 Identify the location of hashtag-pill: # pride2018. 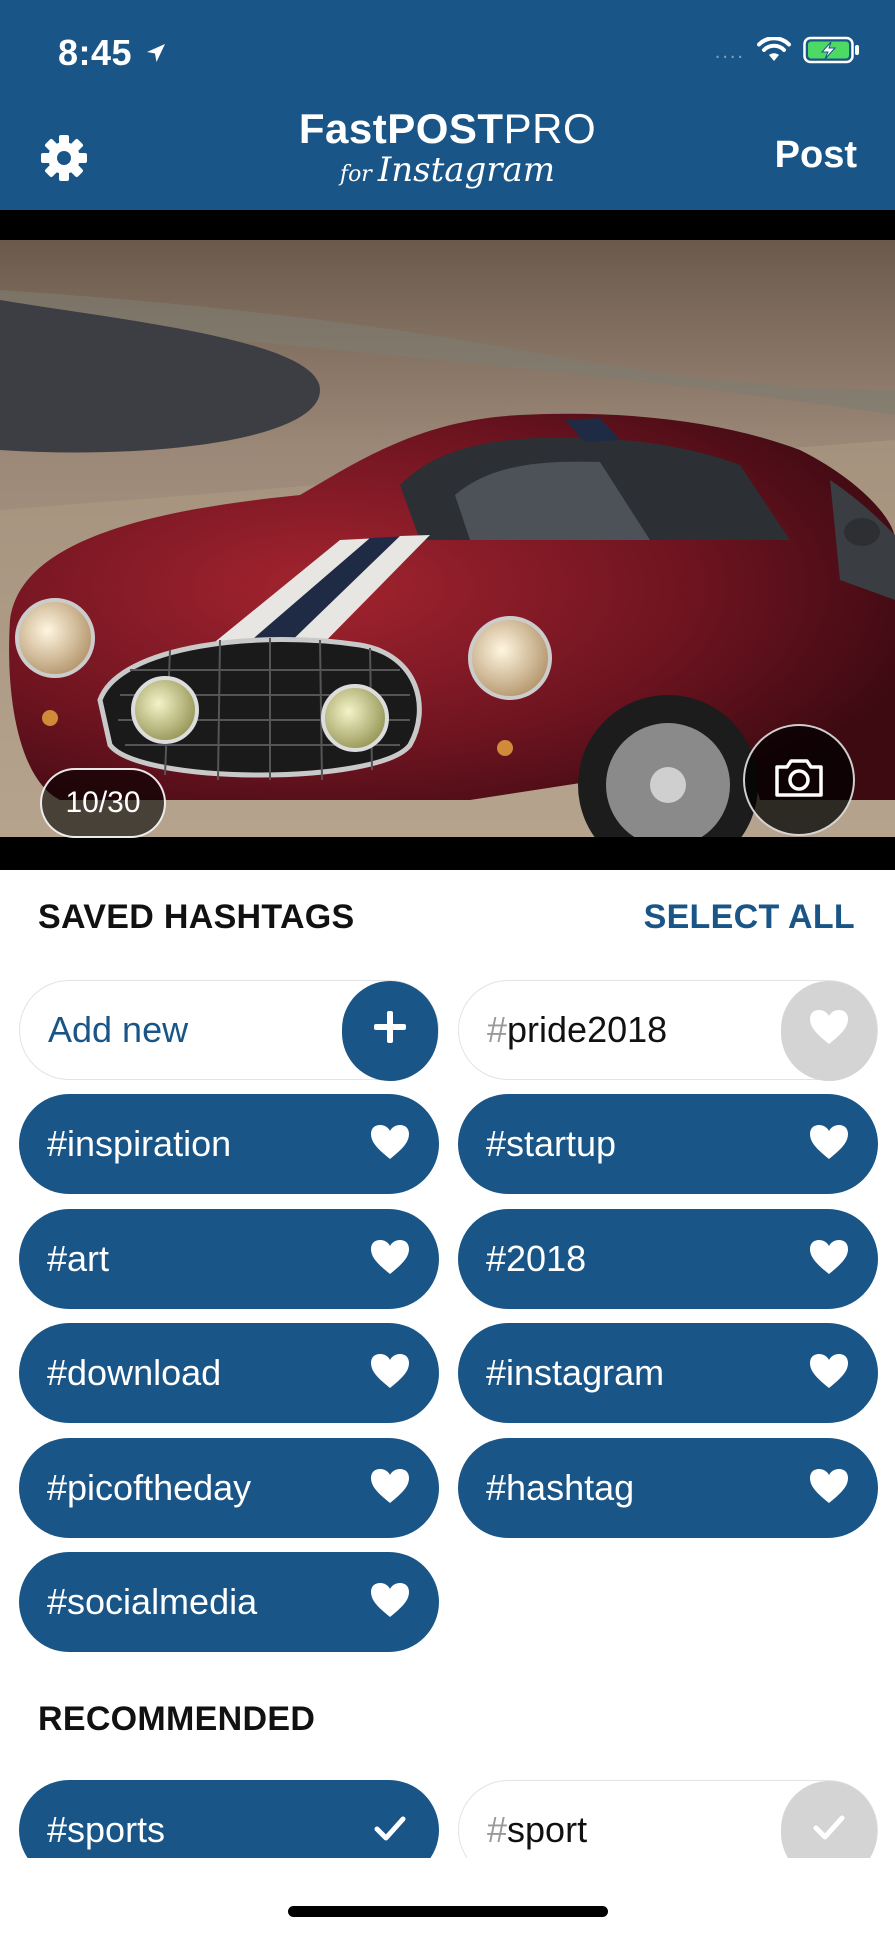
(668, 1030).